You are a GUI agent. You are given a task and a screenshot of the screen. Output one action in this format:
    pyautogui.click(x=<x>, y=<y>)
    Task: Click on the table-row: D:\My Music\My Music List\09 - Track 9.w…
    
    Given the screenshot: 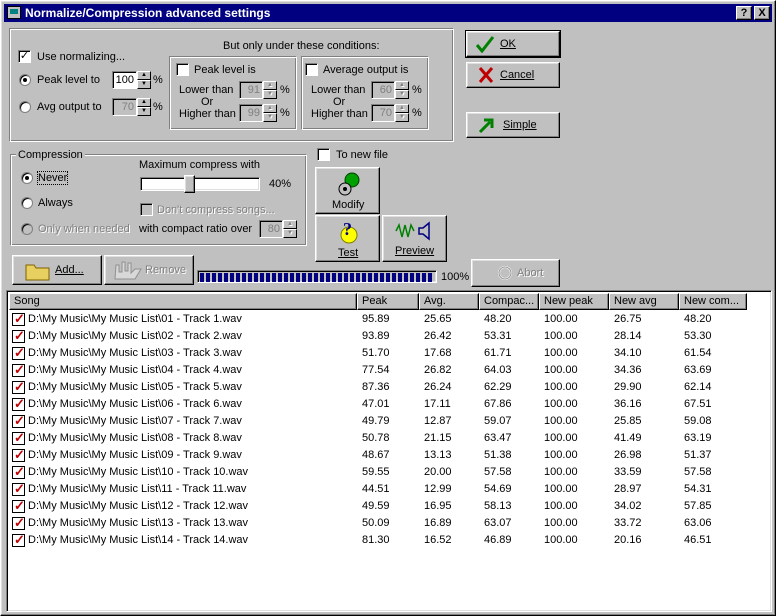 What is the action you would take?
    pyautogui.click(x=389, y=455)
    